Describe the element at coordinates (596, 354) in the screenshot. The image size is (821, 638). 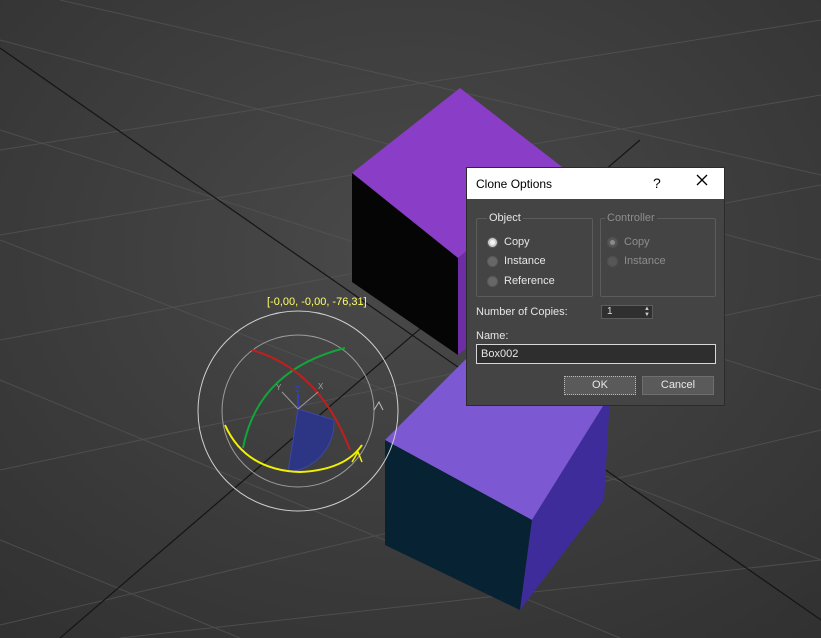
I see `name-input` at that location.